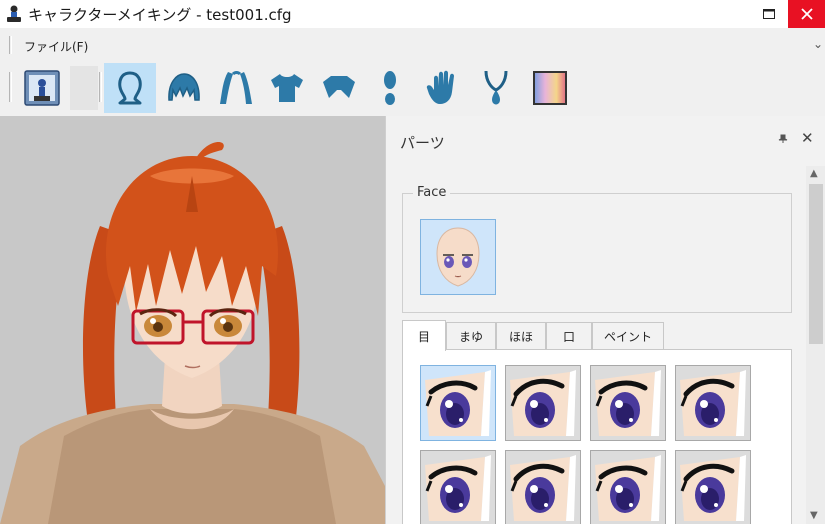 The height and width of the screenshot is (524, 825). I want to click on pin-icon, so click(783, 140).